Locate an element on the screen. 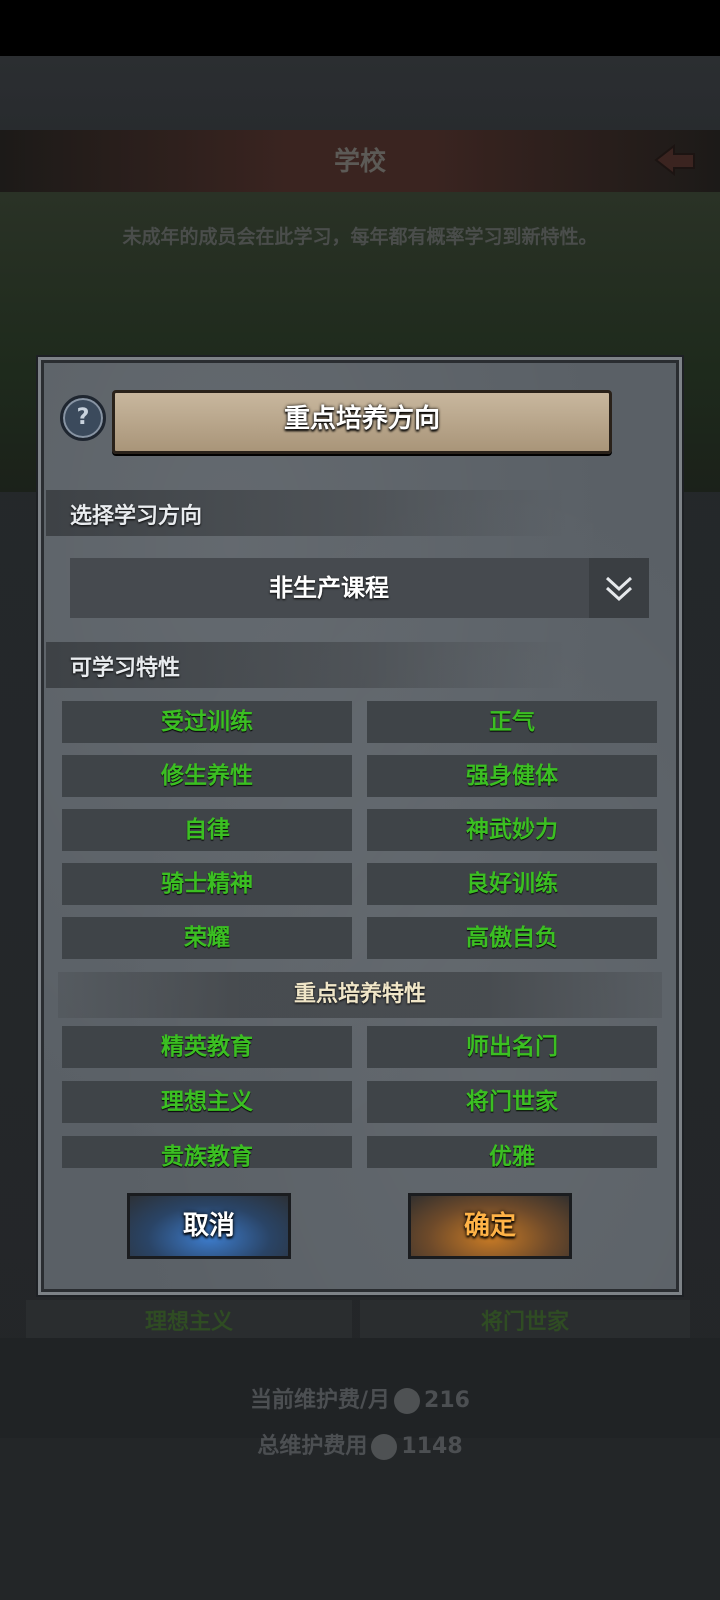  help-icon: ? is located at coordinates (83, 418).